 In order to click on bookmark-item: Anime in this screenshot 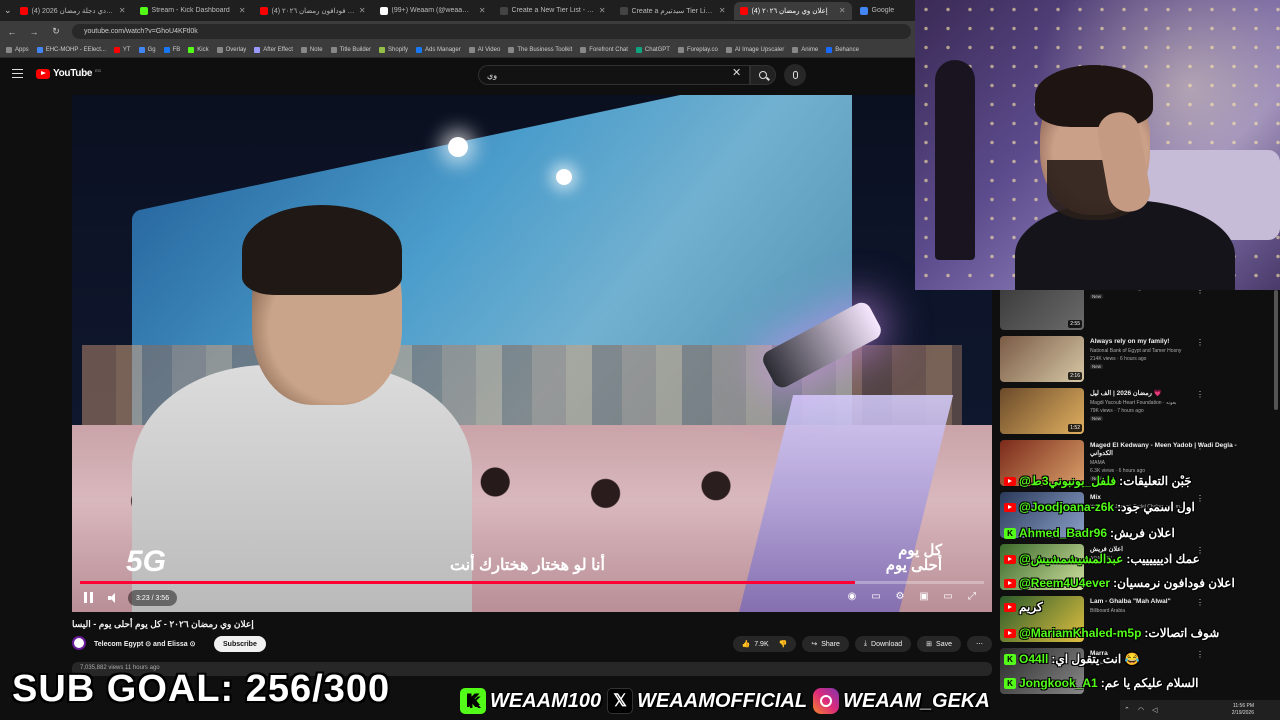, I will do `click(805, 49)`.